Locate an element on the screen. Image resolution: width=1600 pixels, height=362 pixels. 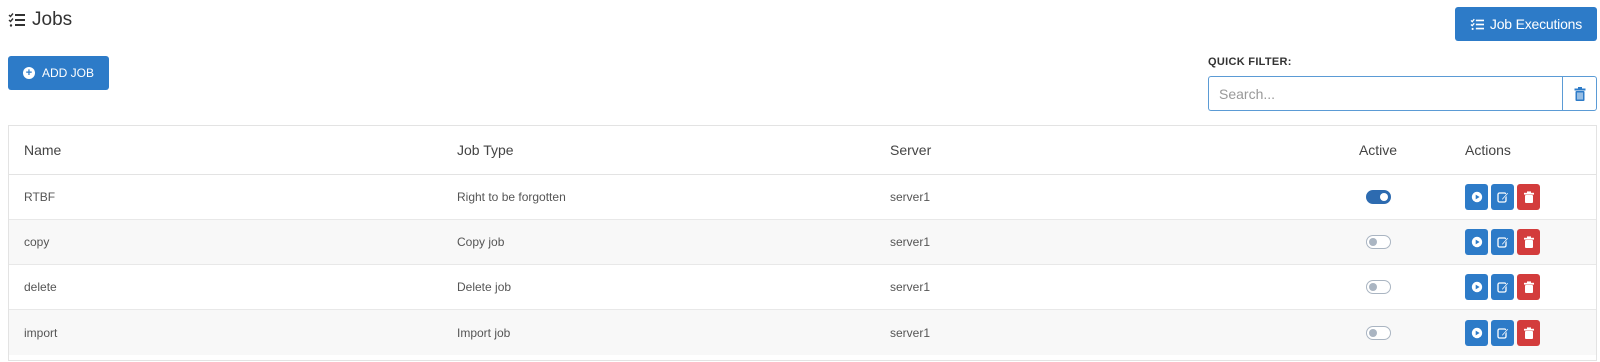
table-row: RTBF Right to be forgotten server1 is located at coordinates (802, 197).